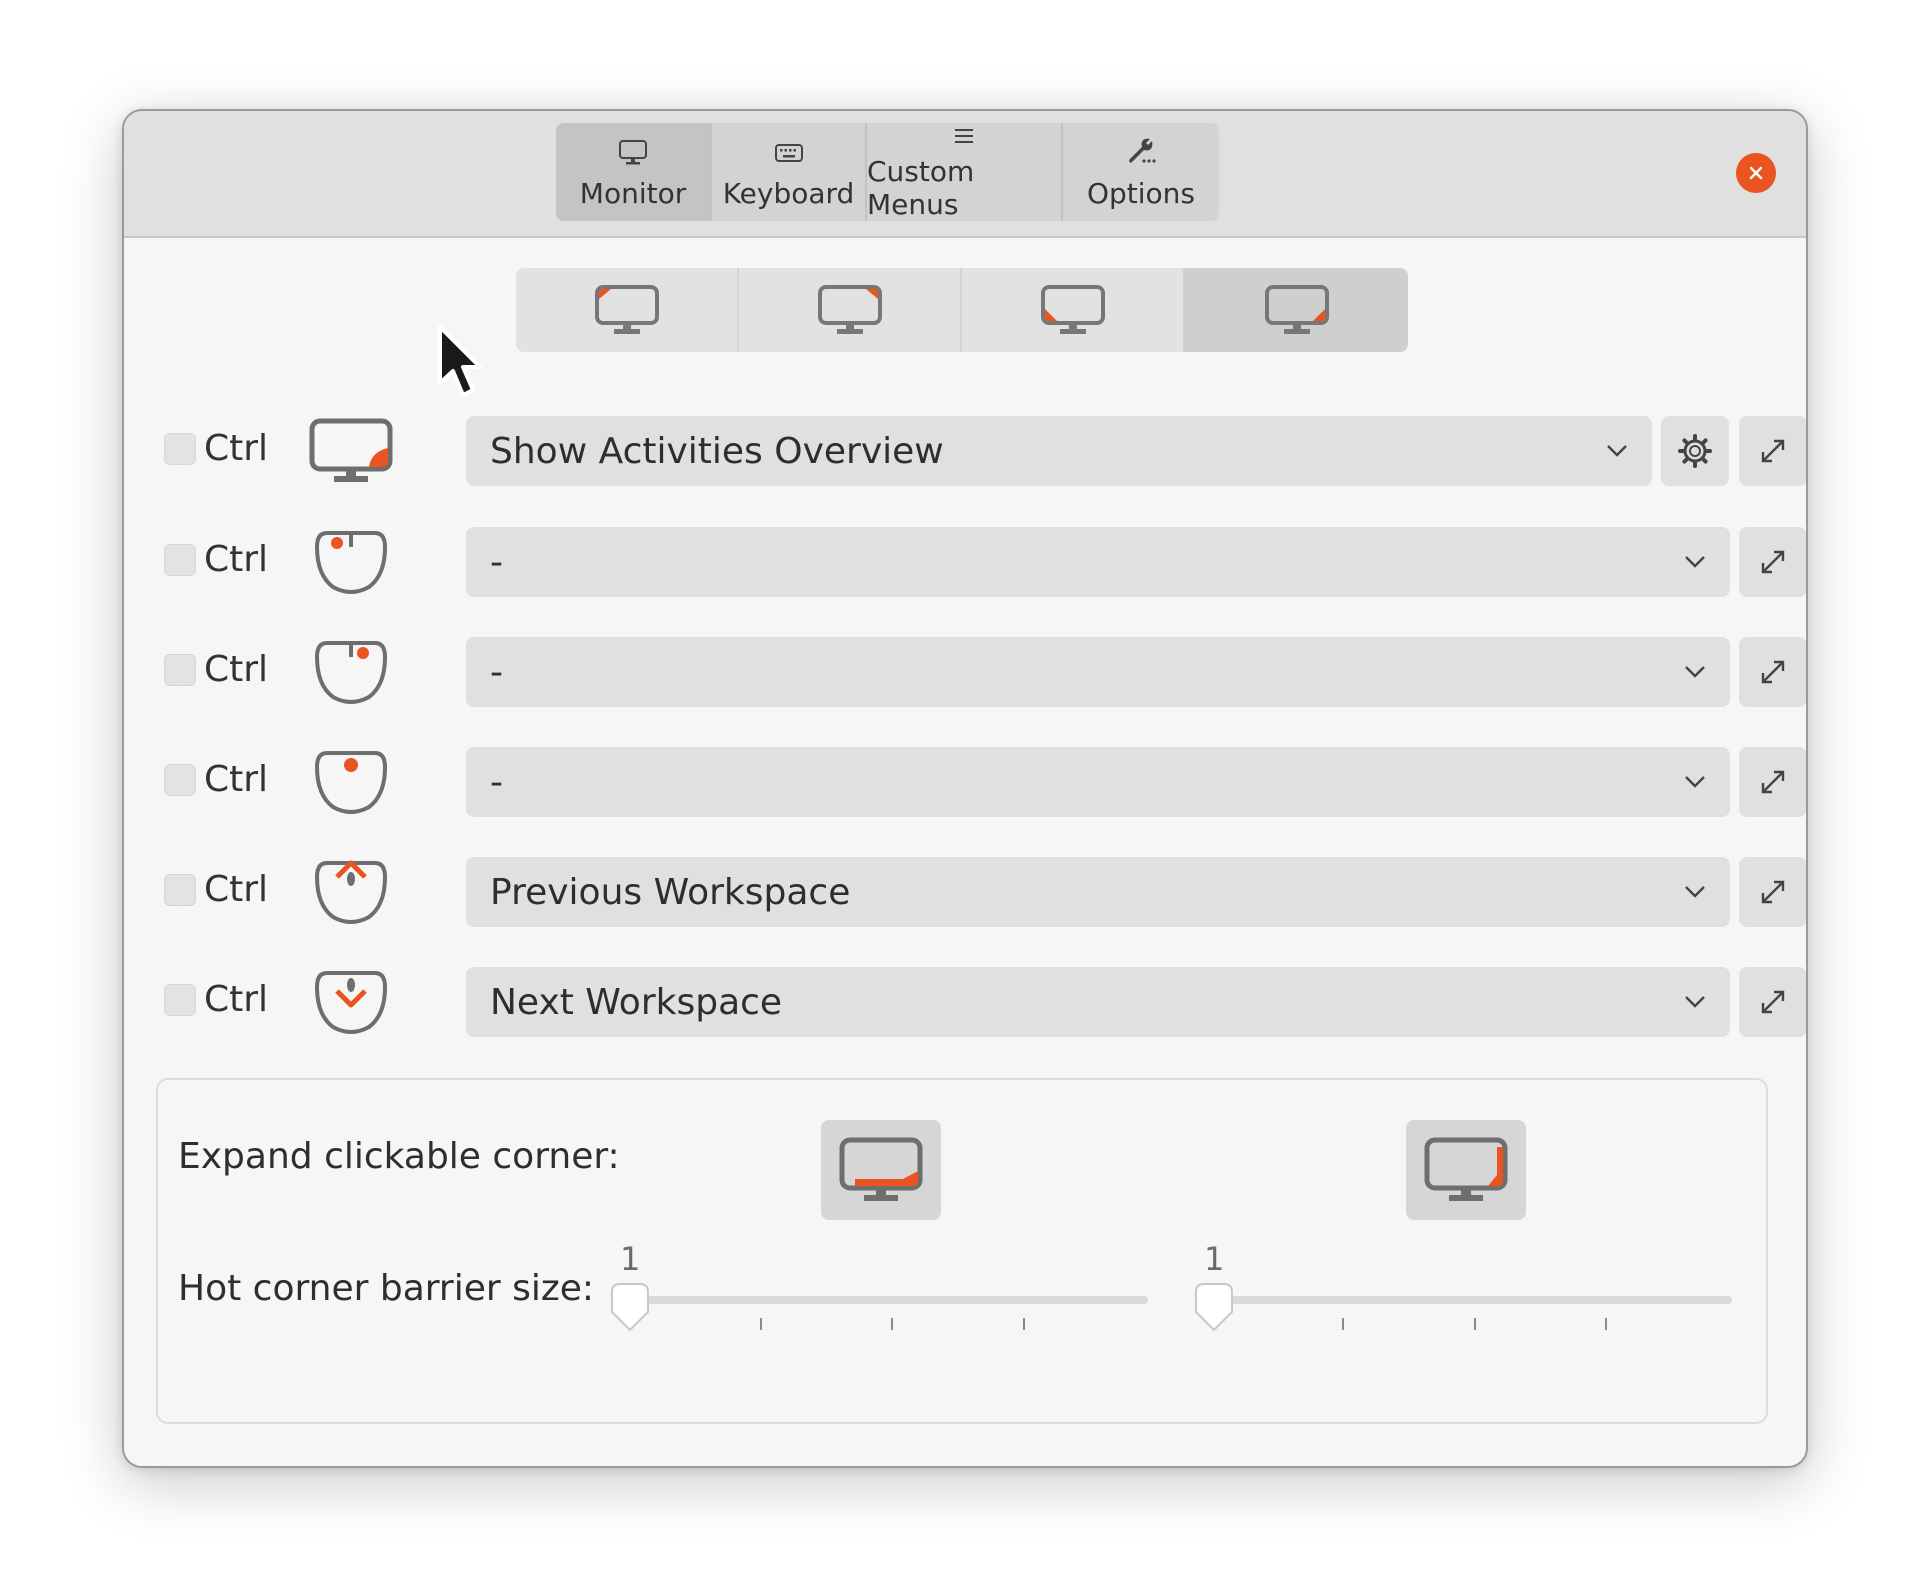  I want to click on action-row-scroll-up: Ctrl Previous Workspace, so click(985, 892).